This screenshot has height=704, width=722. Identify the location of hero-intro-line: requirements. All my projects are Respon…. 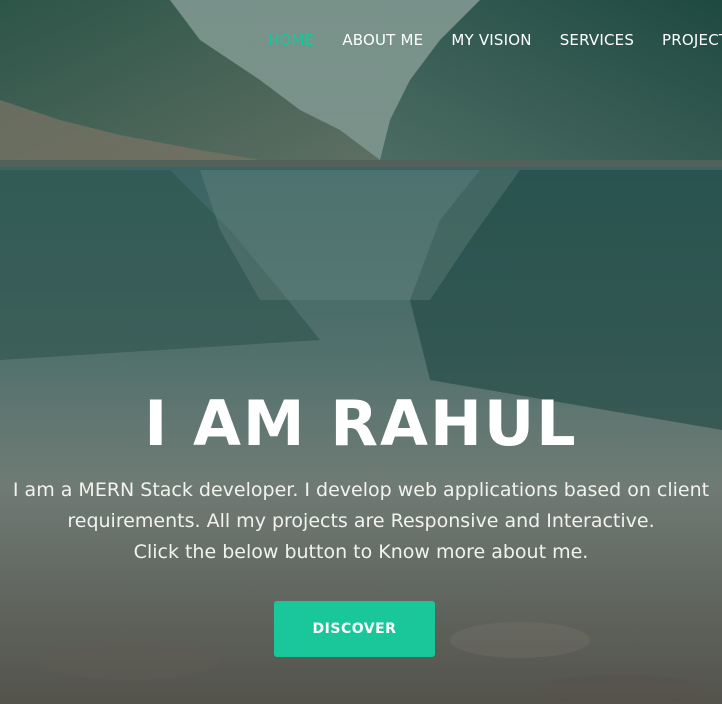
(361, 521).